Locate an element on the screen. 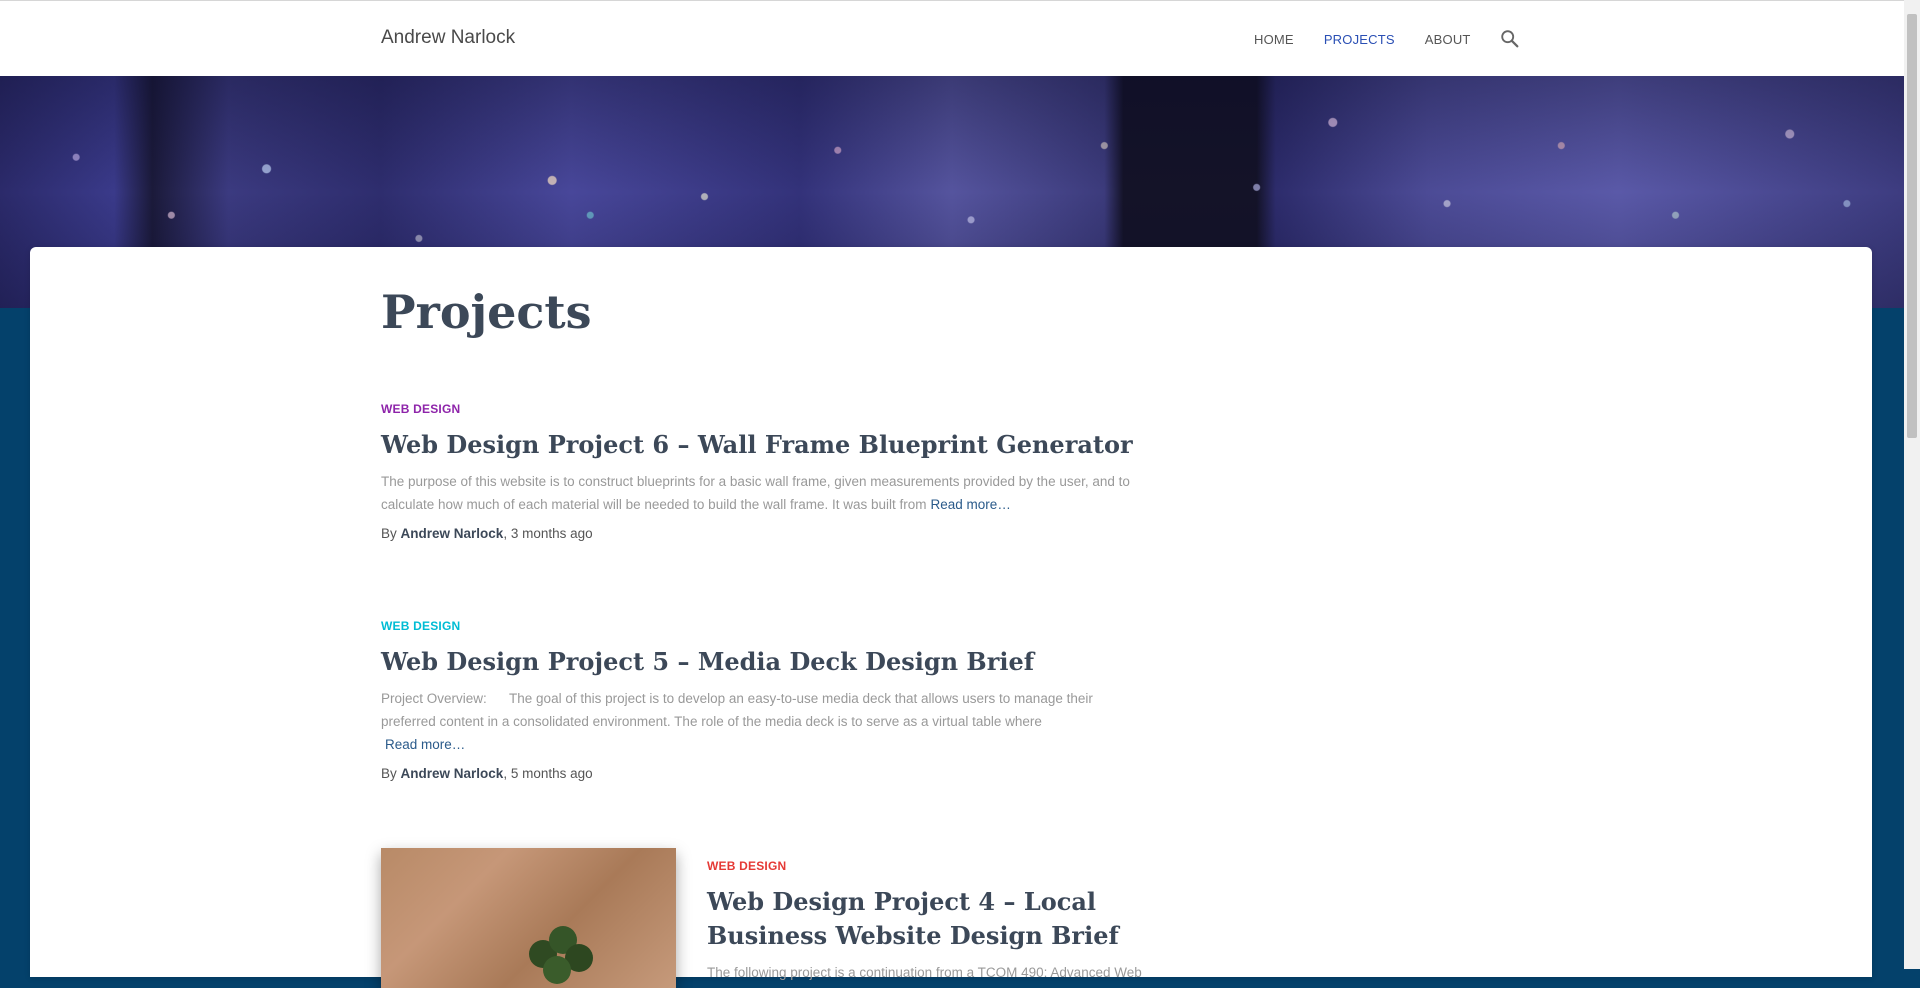  nav-home: HOME is located at coordinates (1274, 39).